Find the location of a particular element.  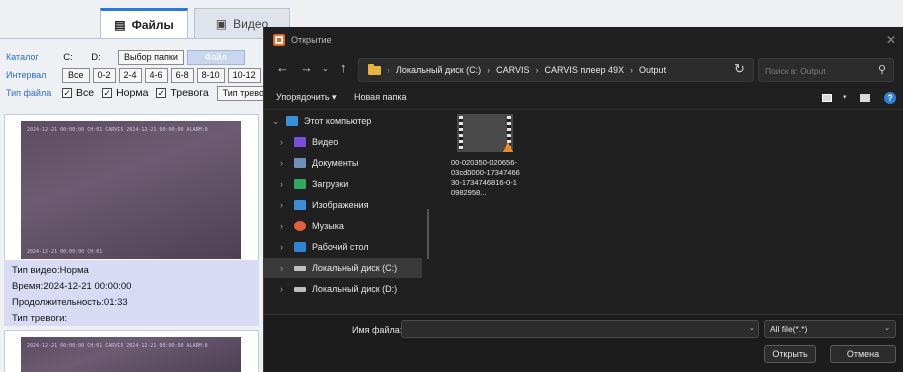

drive-c-radio: C: is located at coordinates (68, 57).